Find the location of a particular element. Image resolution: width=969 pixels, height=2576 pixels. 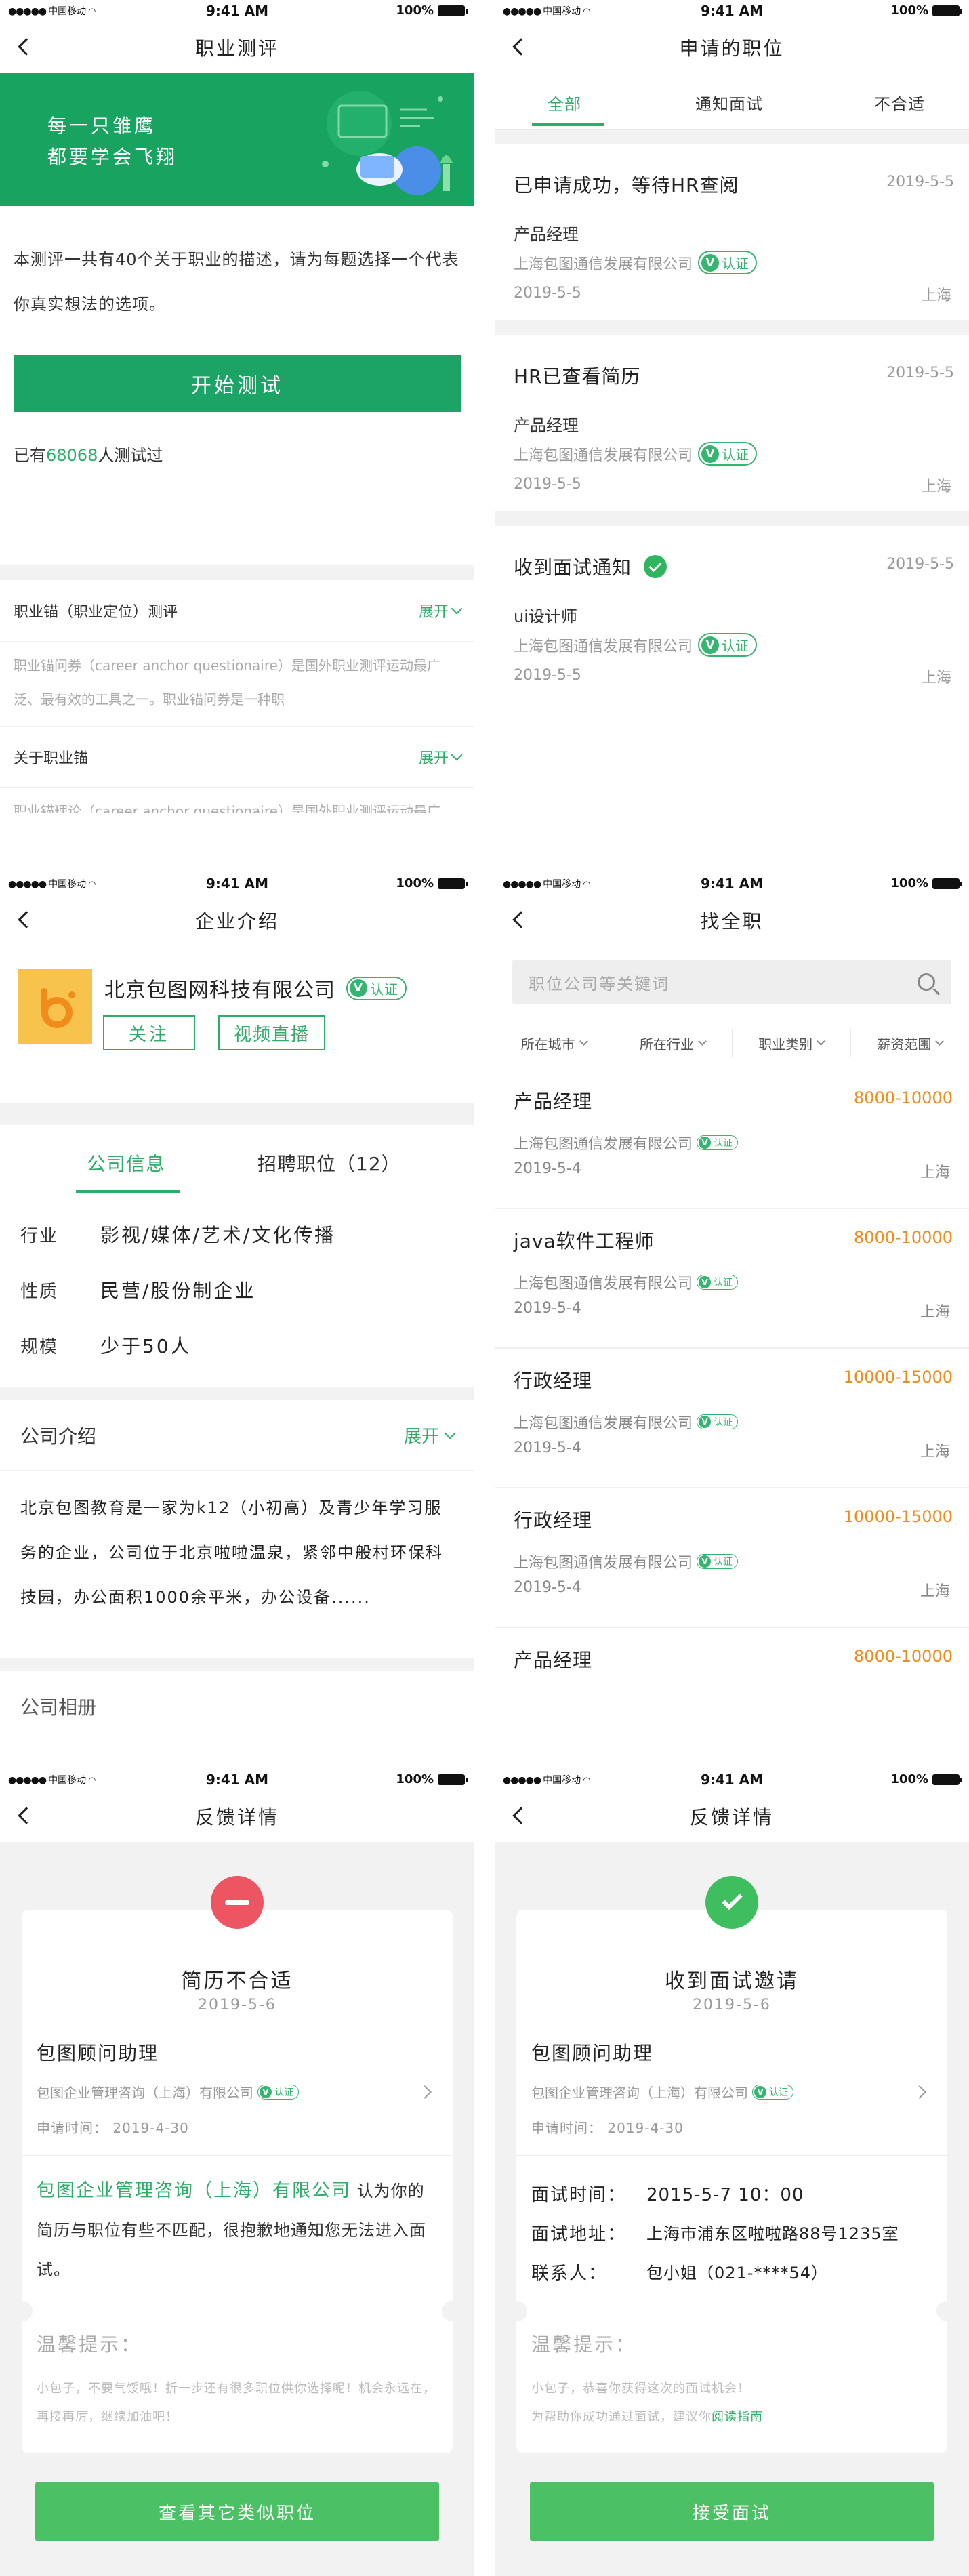

view-similar-jobs-button: 查看其它类似职位 is located at coordinates (237, 2511).